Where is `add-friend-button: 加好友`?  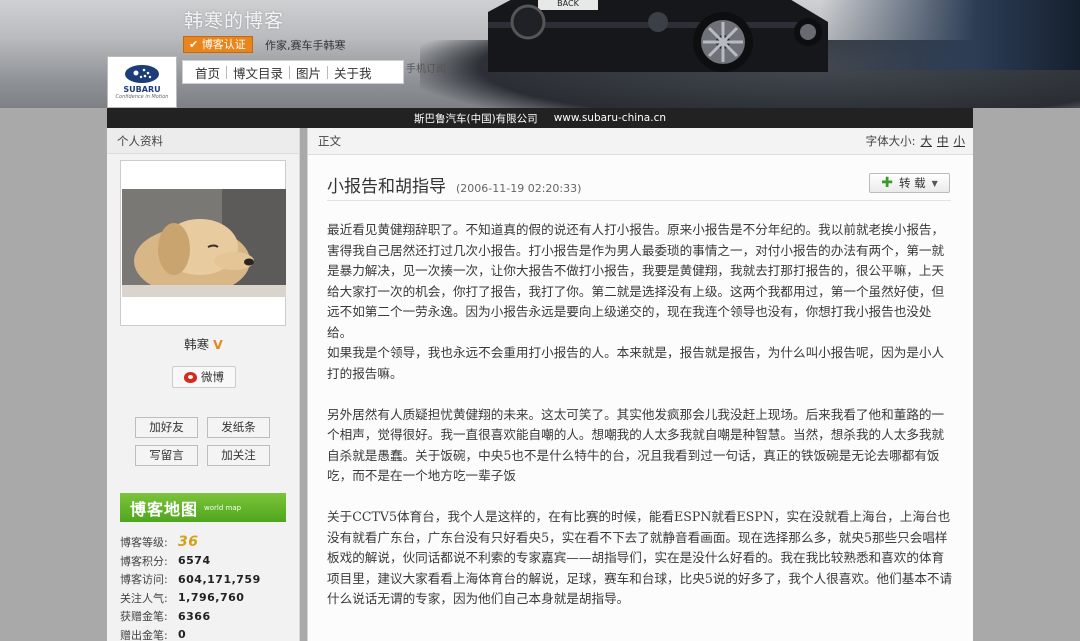 add-friend-button: 加好友 is located at coordinates (166, 427).